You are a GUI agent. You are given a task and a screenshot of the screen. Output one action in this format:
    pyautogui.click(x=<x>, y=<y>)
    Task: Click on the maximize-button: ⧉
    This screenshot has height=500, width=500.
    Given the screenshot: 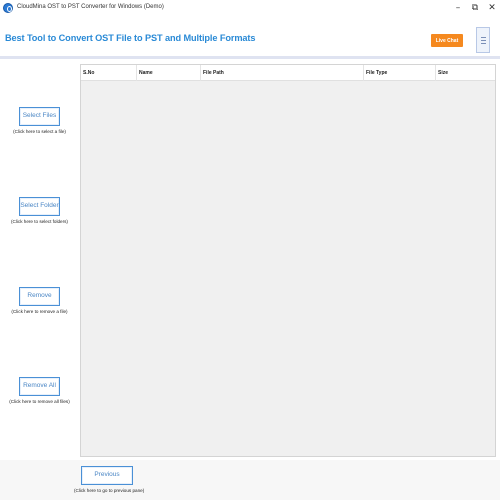 What is the action you would take?
    pyautogui.click(x=475, y=8)
    